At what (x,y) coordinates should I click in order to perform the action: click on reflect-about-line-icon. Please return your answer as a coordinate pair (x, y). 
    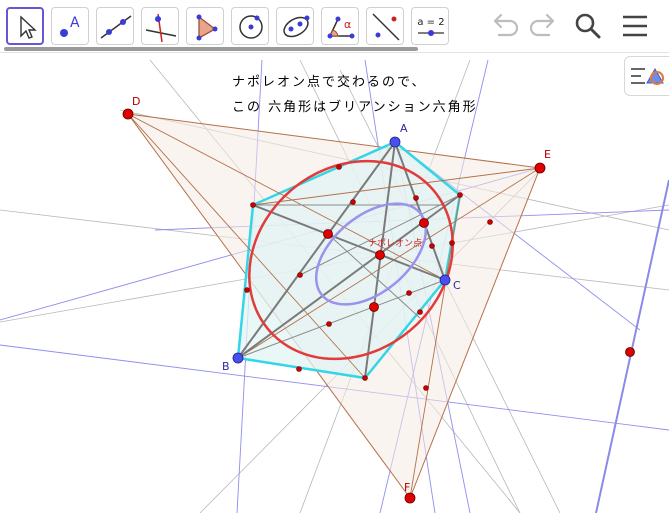
    Looking at the image, I should click on (386, 27).